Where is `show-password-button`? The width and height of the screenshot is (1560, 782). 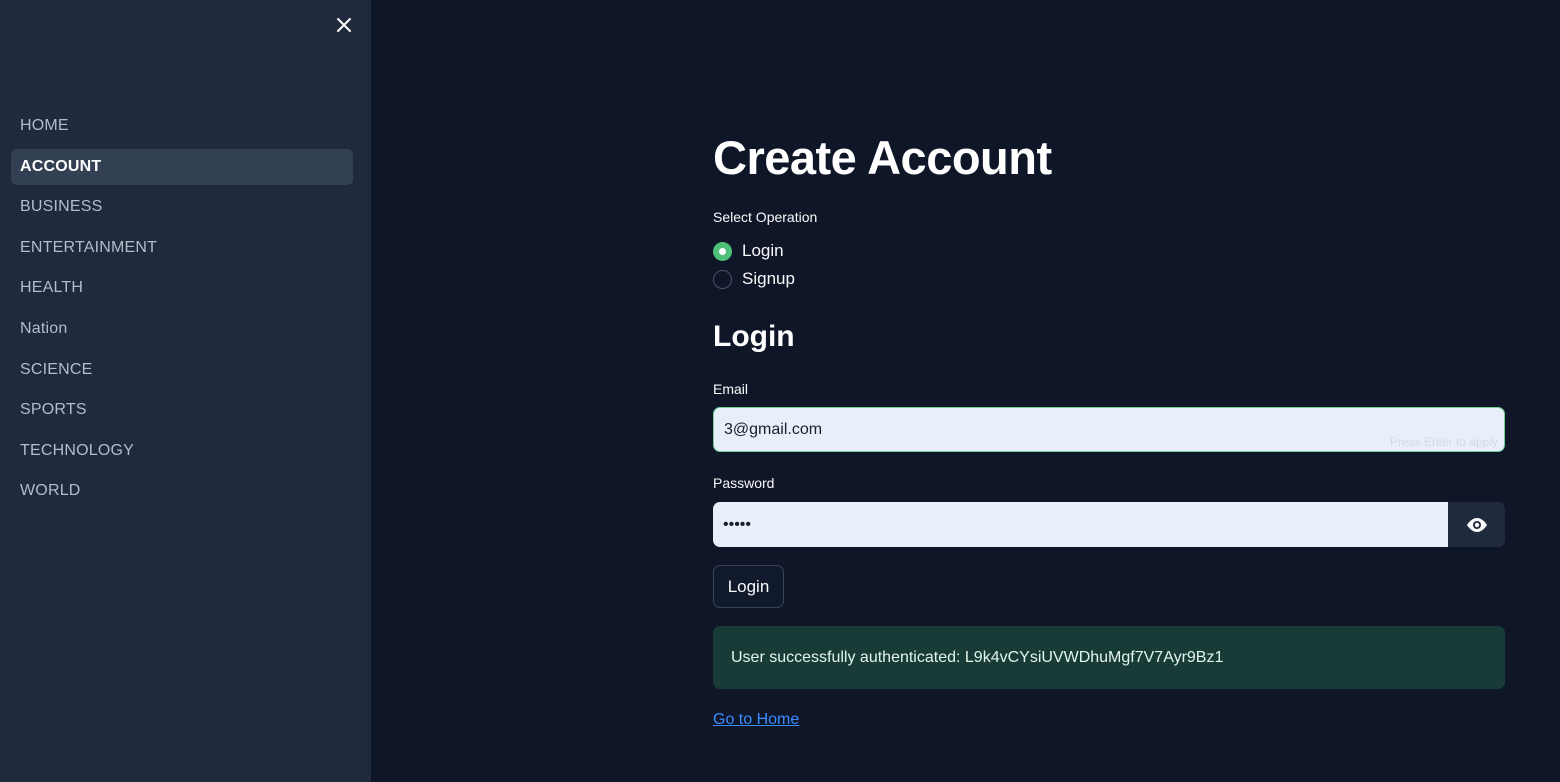 show-password-button is located at coordinates (1476, 524).